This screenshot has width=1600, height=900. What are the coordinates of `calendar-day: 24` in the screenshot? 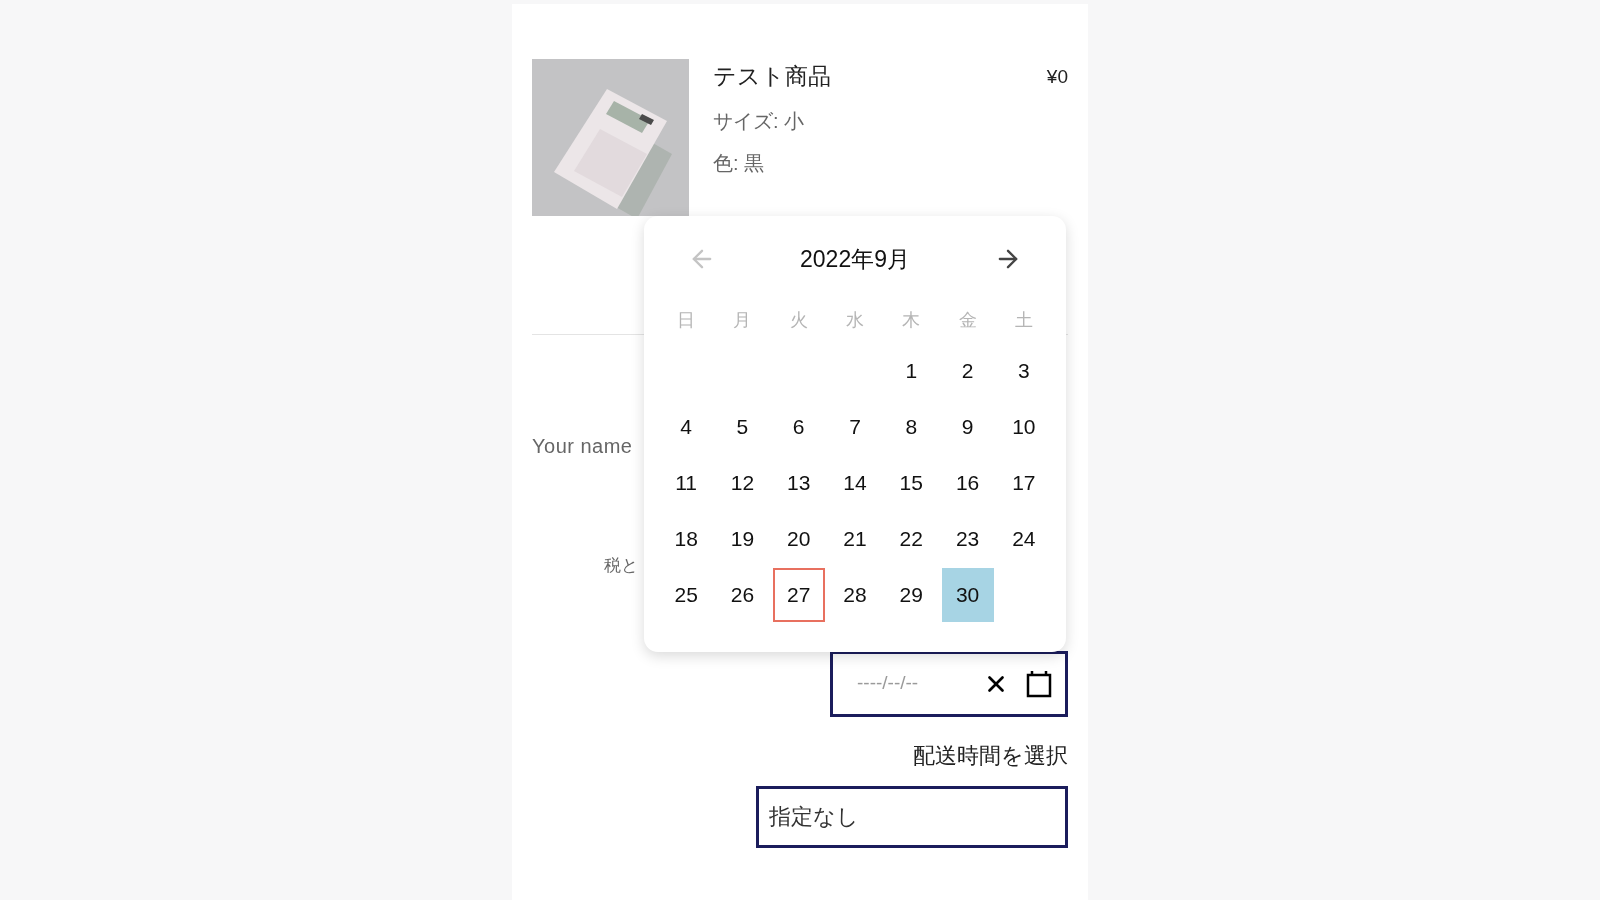 It's located at (1023, 538).